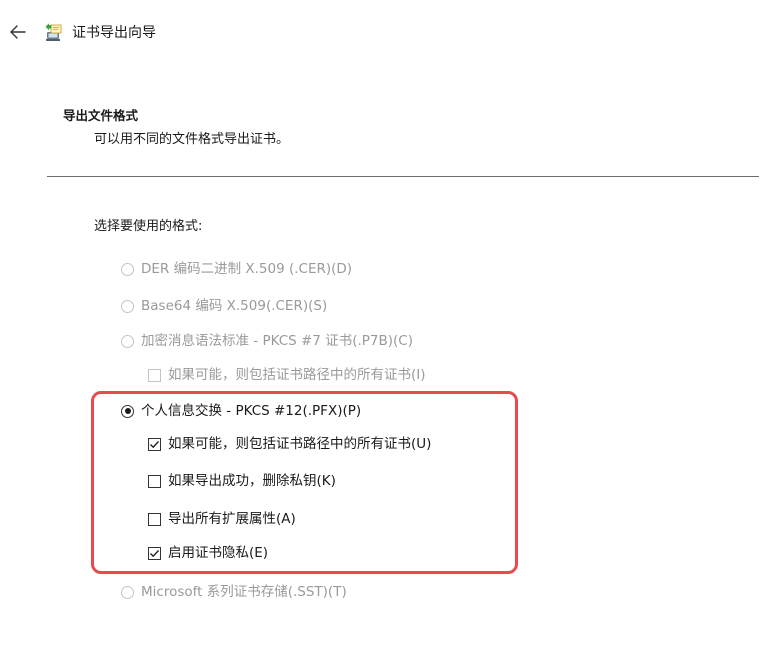 The height and width of the screenshot is (649, 770). Describe the element at coordinates (251, 411) in the screenshot. I see `radio-pfx-label: 个人信息交换 - PKCS #12(.PFX)(P)` at that location.